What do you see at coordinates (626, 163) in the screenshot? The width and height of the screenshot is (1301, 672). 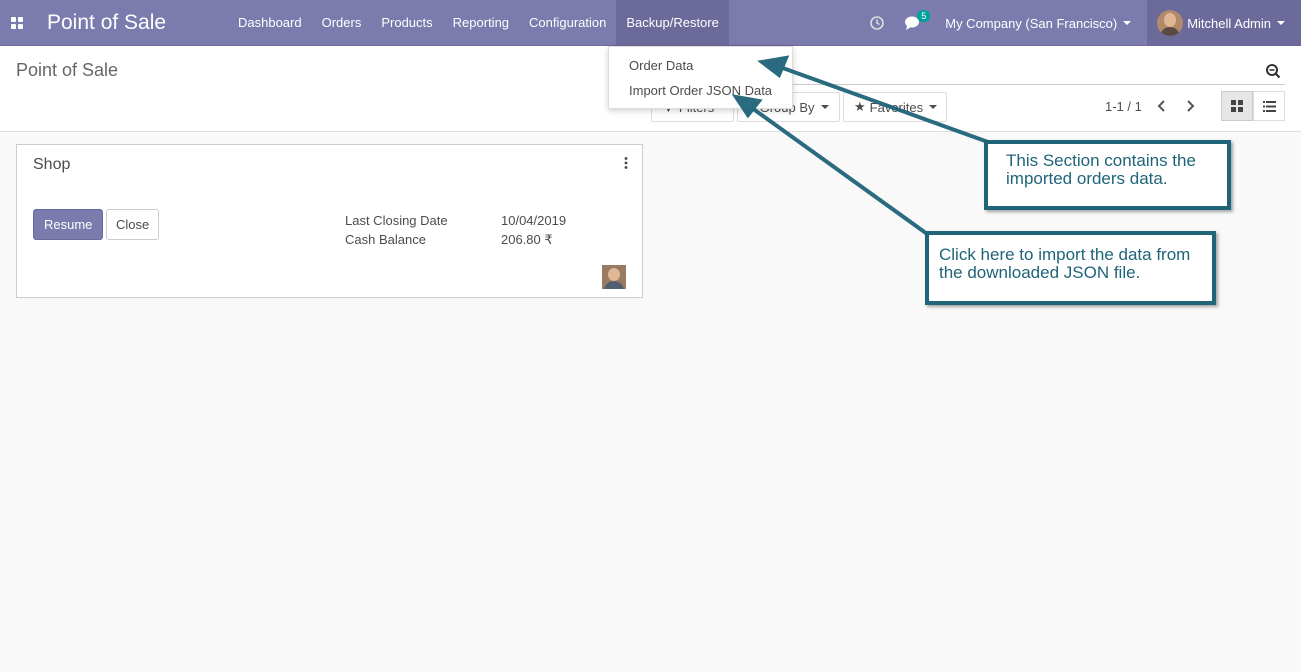 I see `card-menu-icon` at bounding box center [626, 163].